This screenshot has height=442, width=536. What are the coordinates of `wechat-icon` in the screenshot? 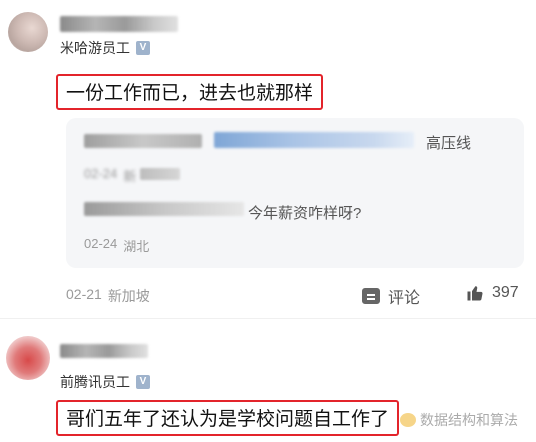 It's located at (408, 420).